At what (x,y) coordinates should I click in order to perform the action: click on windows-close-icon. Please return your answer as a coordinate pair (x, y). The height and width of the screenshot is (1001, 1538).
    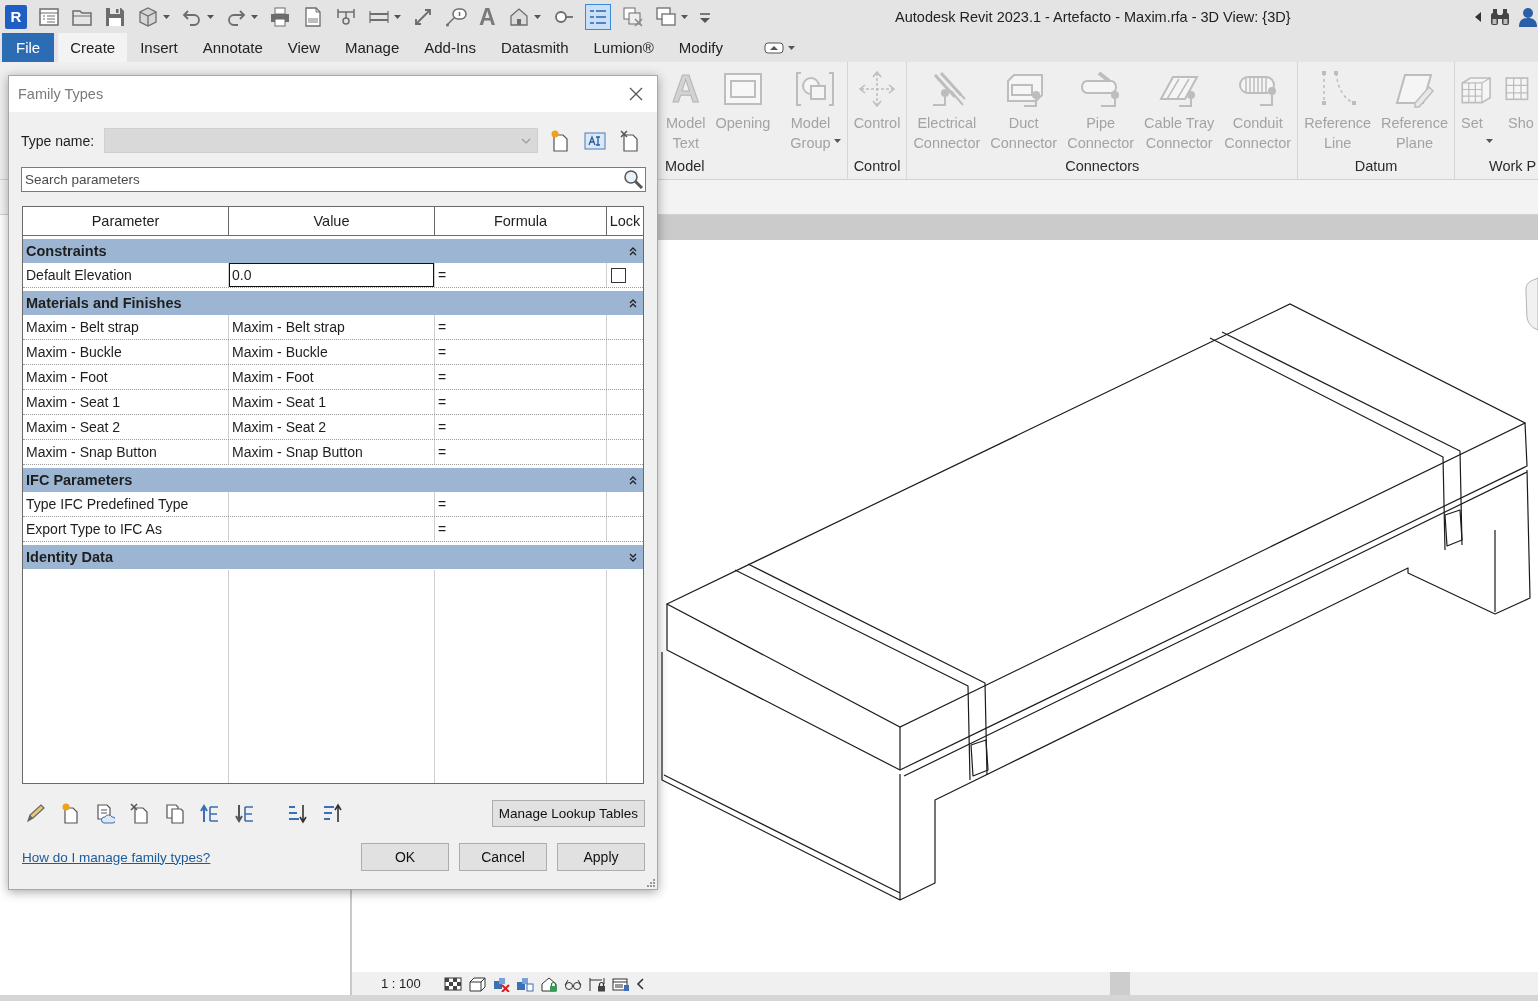
    Looking at the image, I should click on (632, 16).